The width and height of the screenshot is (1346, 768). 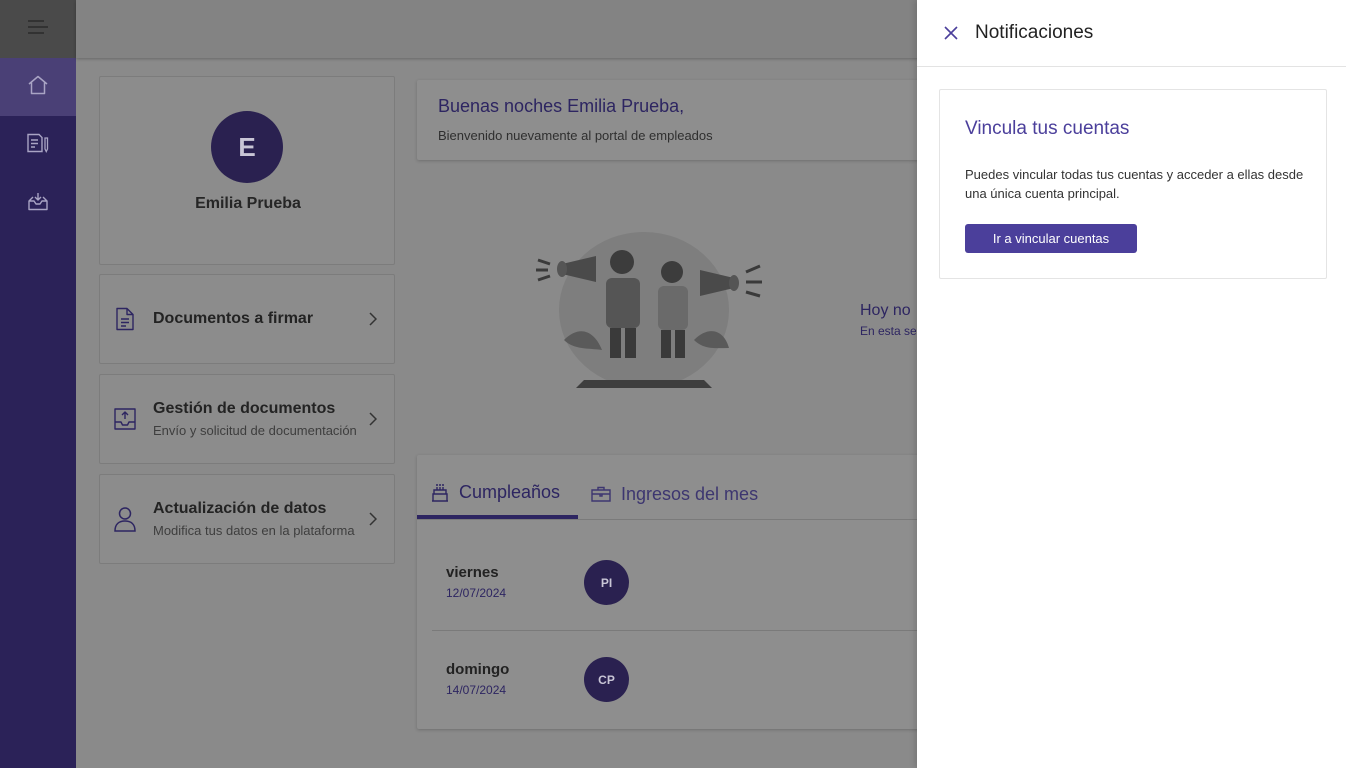 I want to click on sidebar-item-inbox, so click(x=38, y=203).